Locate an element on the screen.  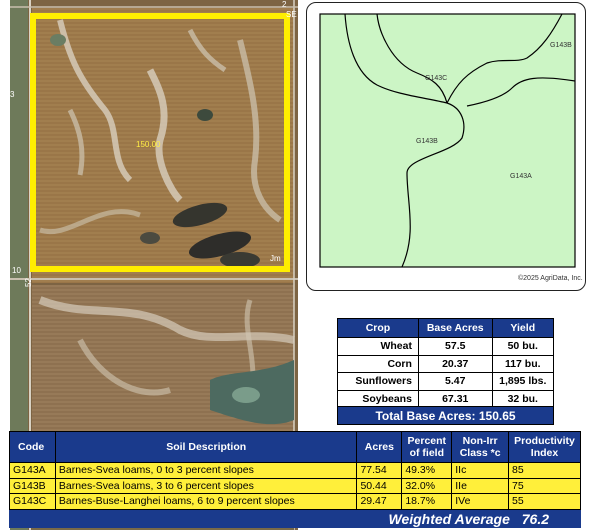
soil-productivity: 75 is located at coordinates (544, 485).